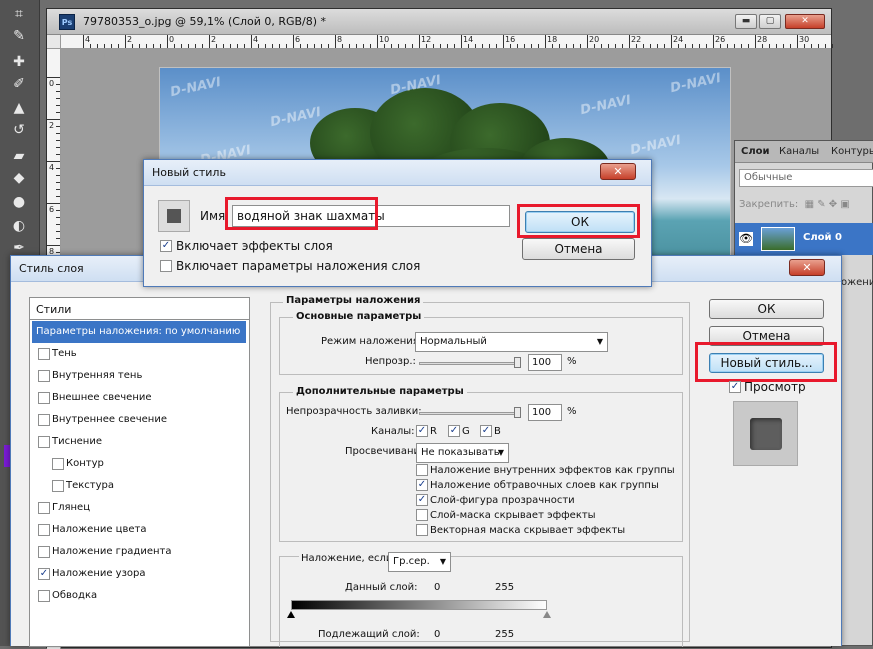  What do you see at coordinates (735, 387) in the screenshot?
I see `preview-checkbox: ✓` at bounding box center [735, 387].